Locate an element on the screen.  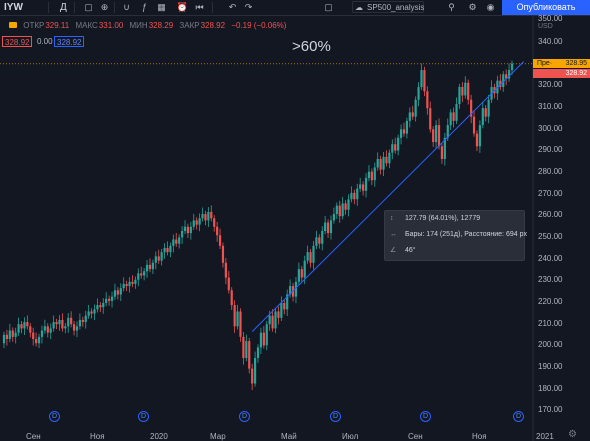
redo-icon: ↷ is located at coordinates (248, 7).